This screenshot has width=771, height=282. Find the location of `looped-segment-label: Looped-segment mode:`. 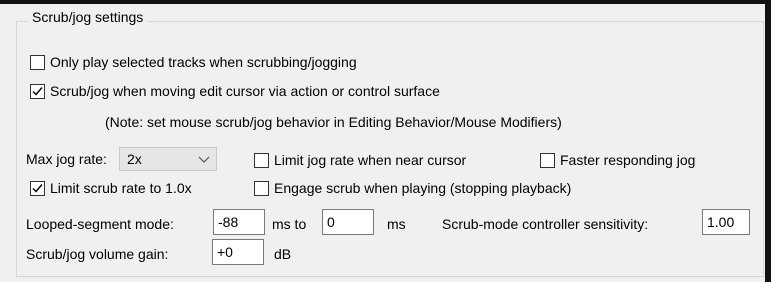

looped-segment-label: Looped-segment mode: is located at coordinates (100, 224).